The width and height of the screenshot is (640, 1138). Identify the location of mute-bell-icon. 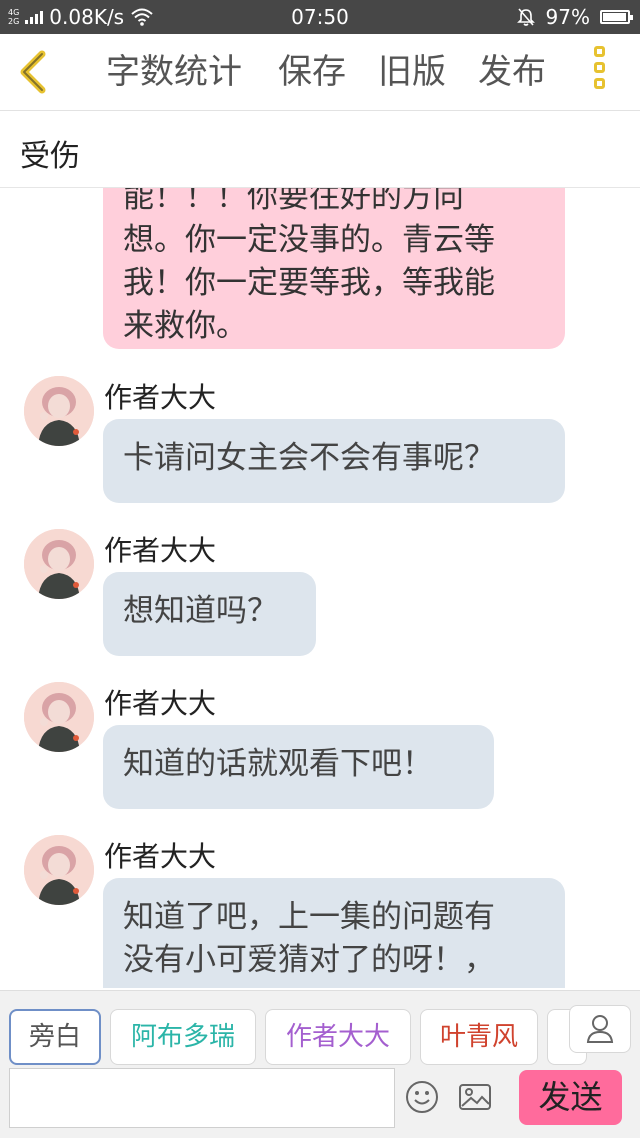
(525, 17).